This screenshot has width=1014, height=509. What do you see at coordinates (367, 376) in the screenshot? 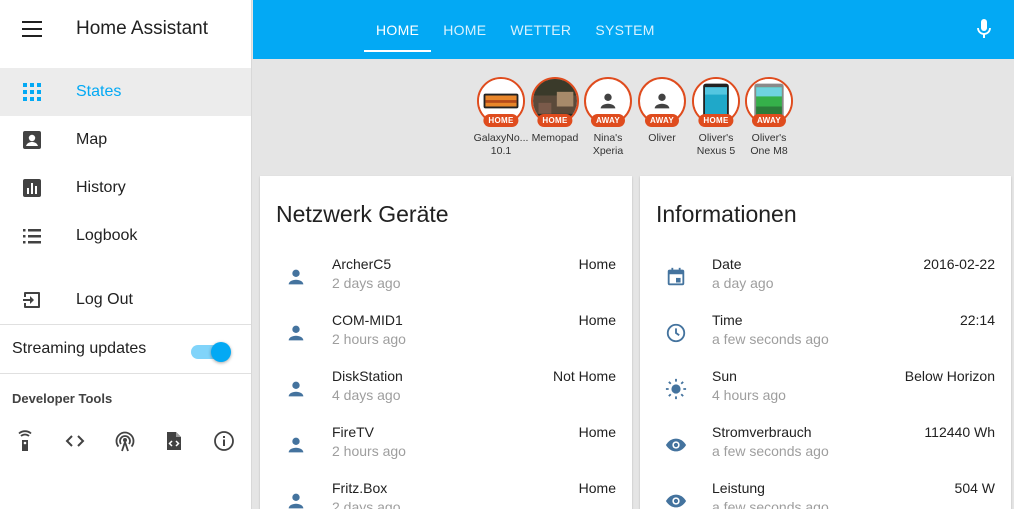
I see `entity-name: DiskStation` at bounding box center [367, 376].